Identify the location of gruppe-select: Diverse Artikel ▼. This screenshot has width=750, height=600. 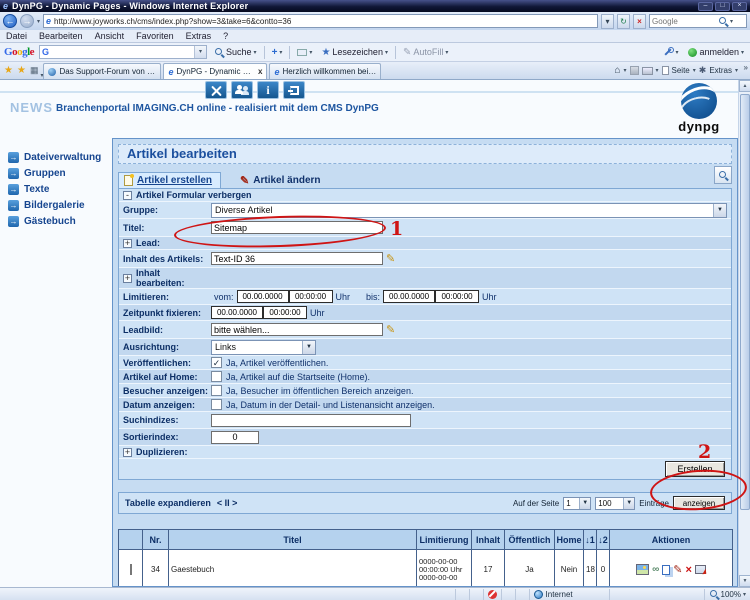
(469, 210).